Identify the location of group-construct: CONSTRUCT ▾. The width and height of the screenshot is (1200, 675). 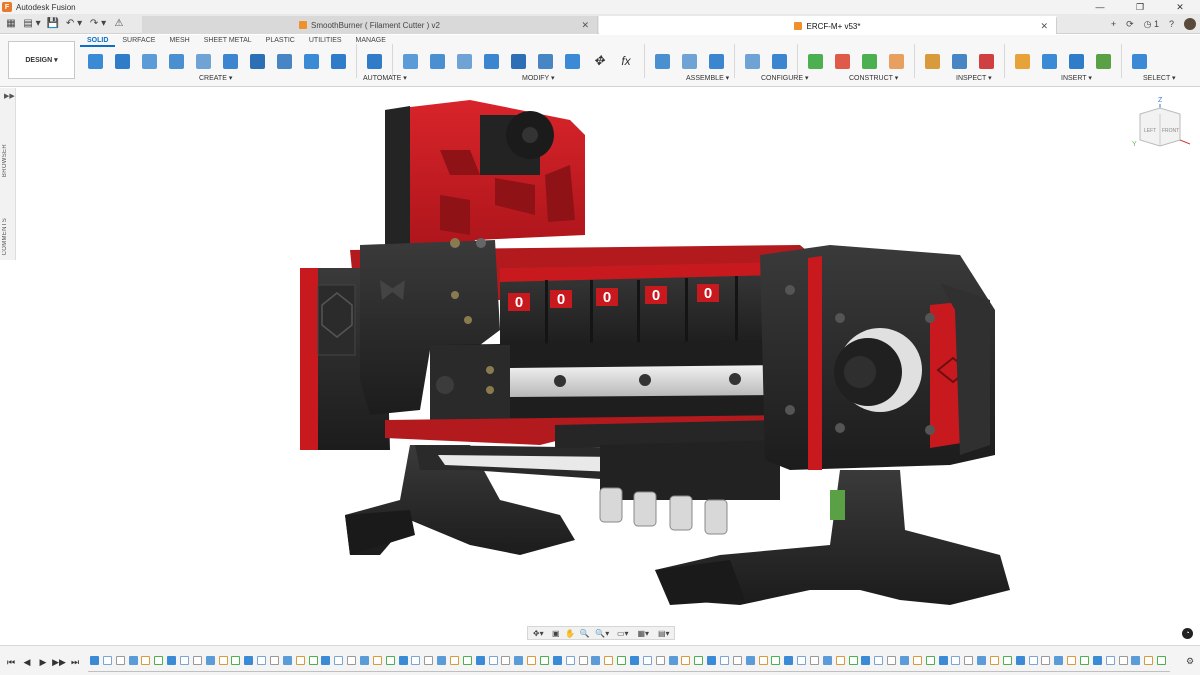
(873, 78).